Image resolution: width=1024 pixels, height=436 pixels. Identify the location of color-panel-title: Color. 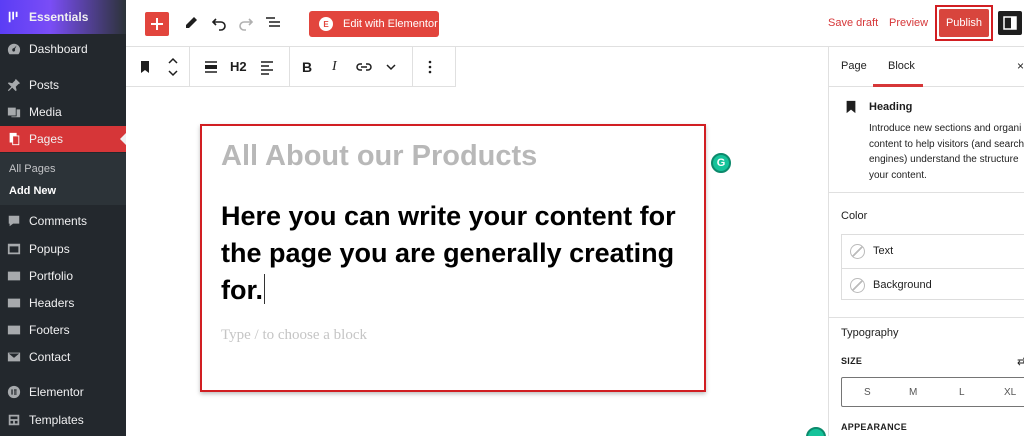
(854, 216).